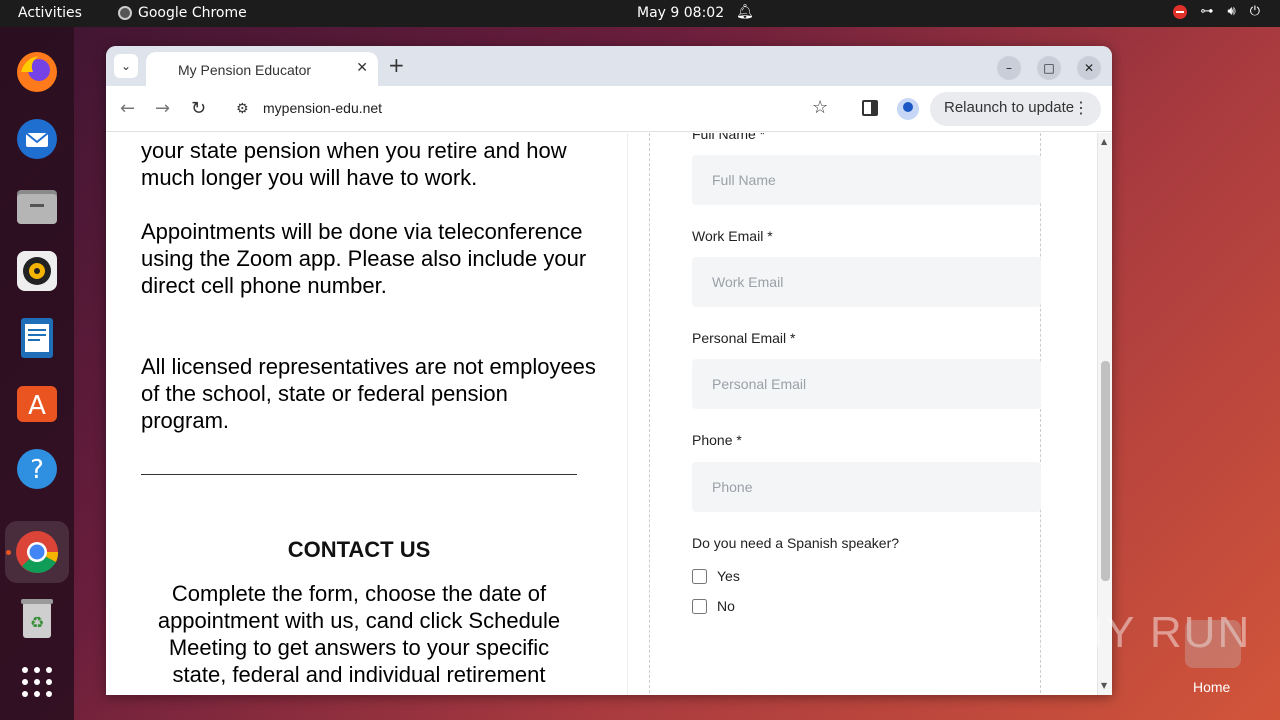 The width and height of the screenshot is (1280, 720). I want to click on power-icon: ⏻, so click(1254, 11).